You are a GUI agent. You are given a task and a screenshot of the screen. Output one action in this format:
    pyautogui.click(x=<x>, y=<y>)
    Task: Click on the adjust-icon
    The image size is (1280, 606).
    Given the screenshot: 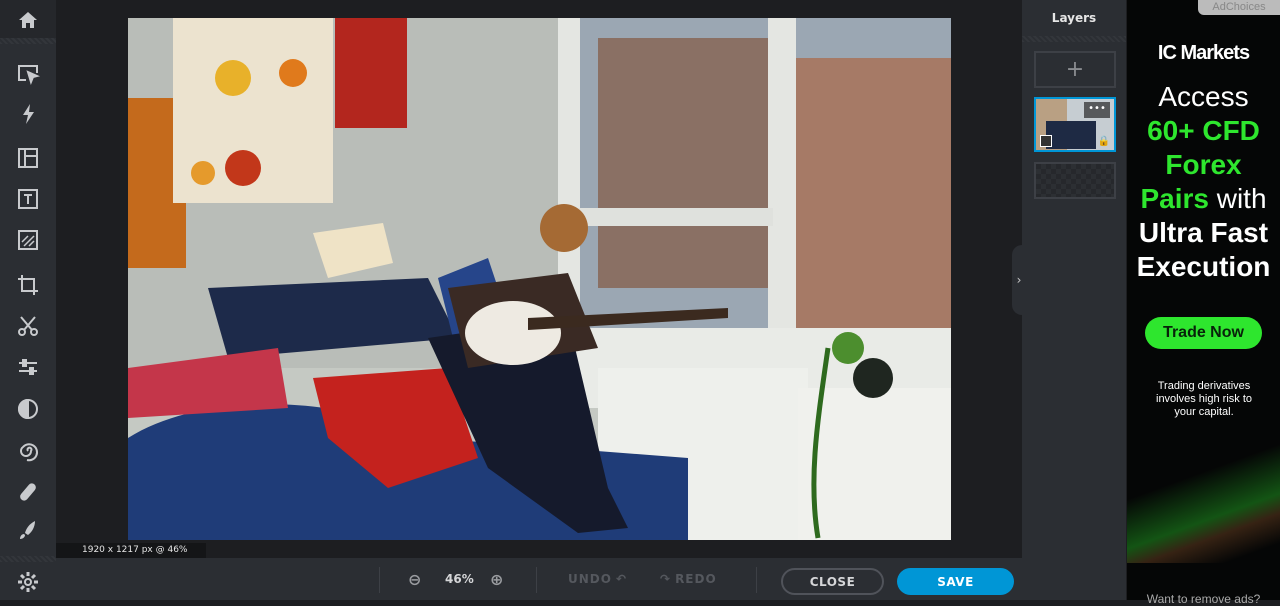 What is the action you would take?
    pyautogui.click(x=28, y=367)
    